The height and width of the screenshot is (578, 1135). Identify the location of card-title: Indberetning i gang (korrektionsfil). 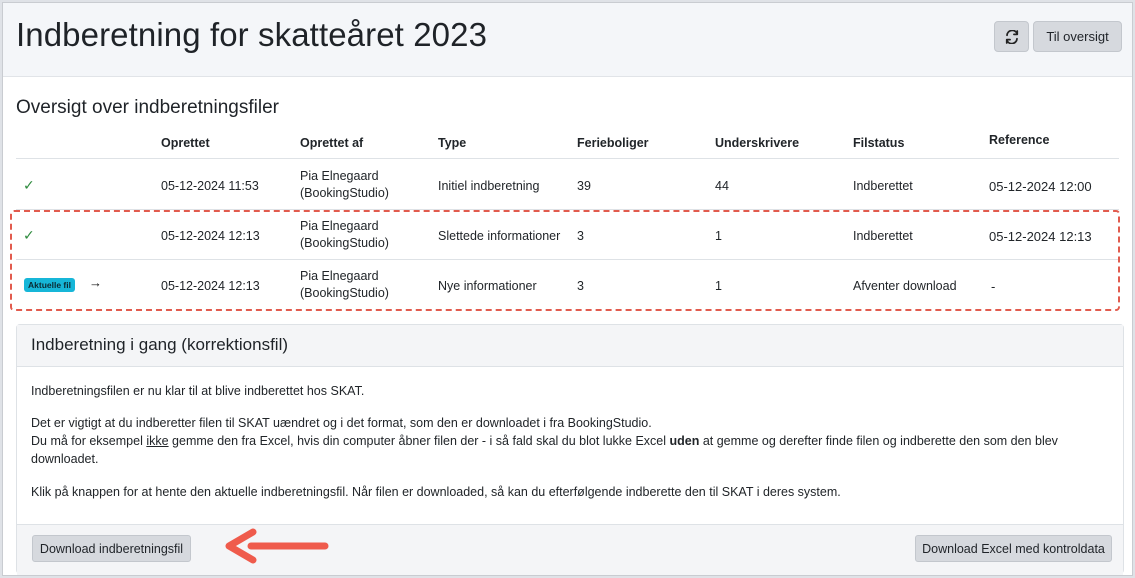
(160, 344).